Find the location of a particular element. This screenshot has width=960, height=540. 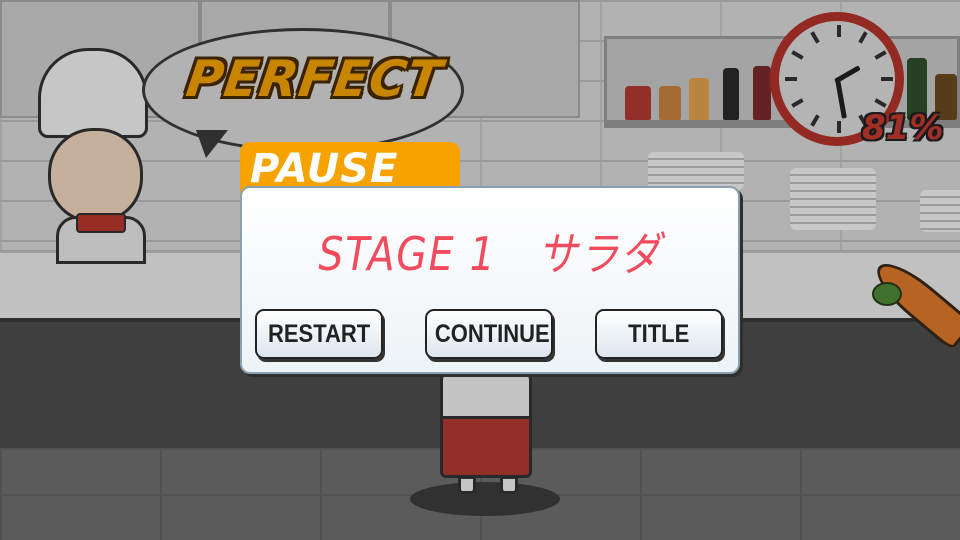

restart-button-label: RESTART is located at coordinates (319, 334).